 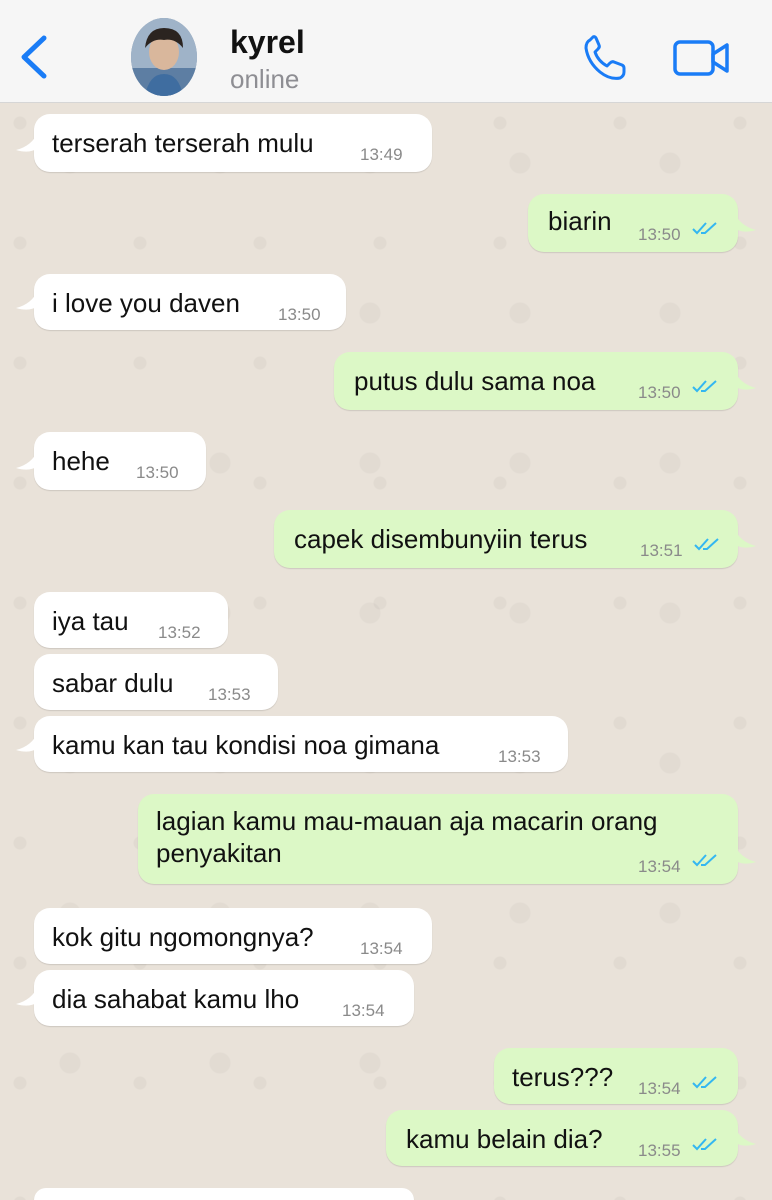 What do you see at coordinates (386, 51) in the screenshot?
I see `chat-header: kyrel online` at bounding box center [386, 51].